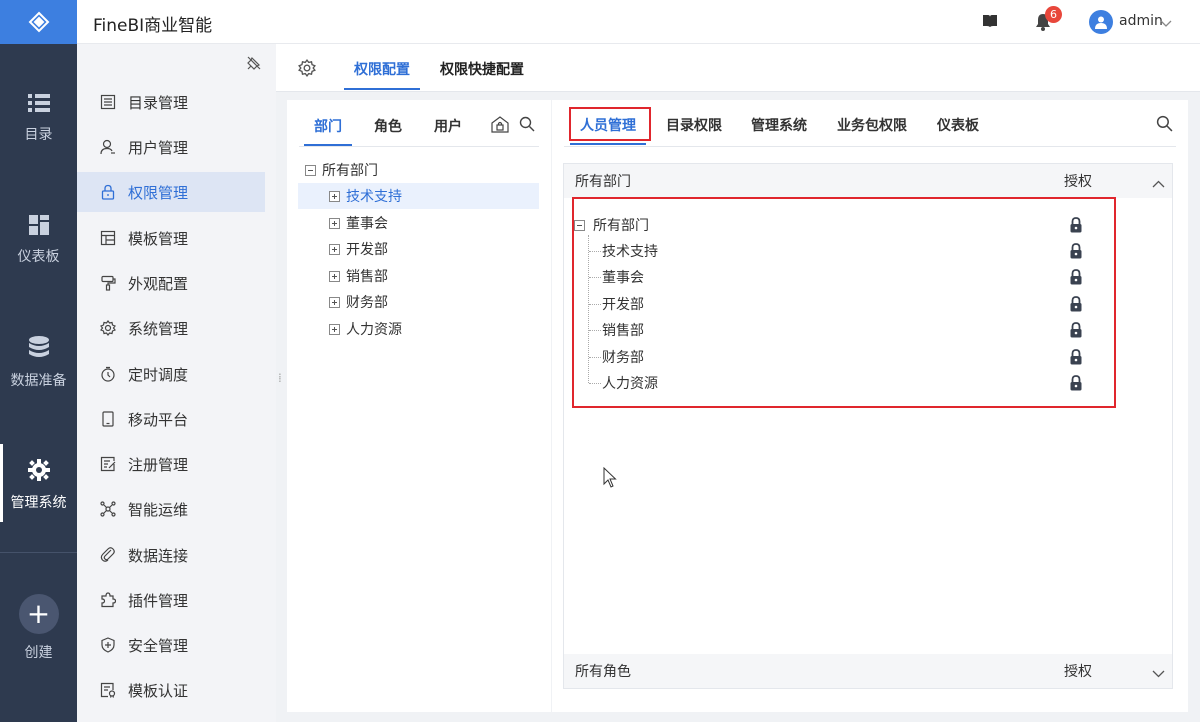 This screenshot has width=1200, height=722. What do you see at coordinates (424, 223) in the screenshot?
I see `tree-item: 董事会` at bounding box center [424, 223].